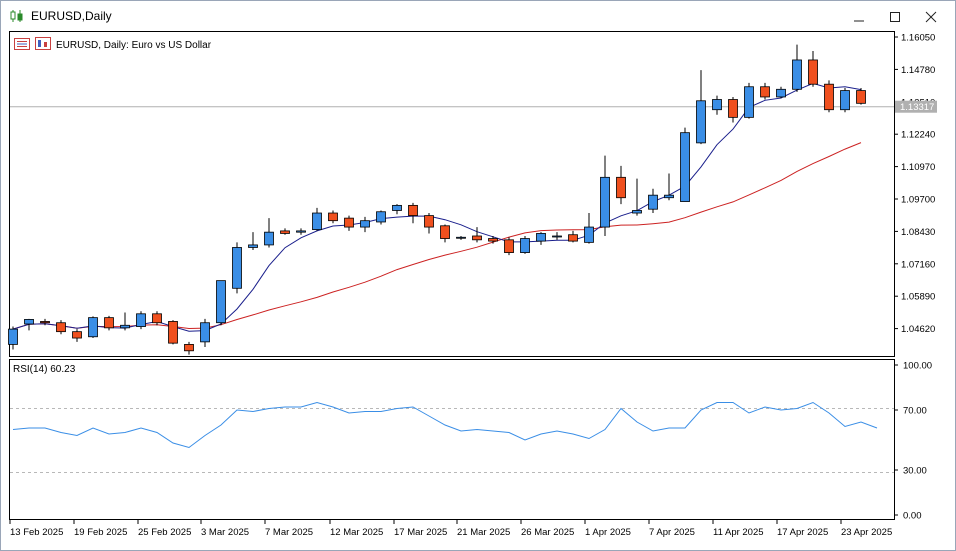 This screenshot has width=956, height=551. What do you see at coordinates (912, 516) in the screenshot?
I see `rsi-tick-label: 0.00` at bounding box center [912, 516].